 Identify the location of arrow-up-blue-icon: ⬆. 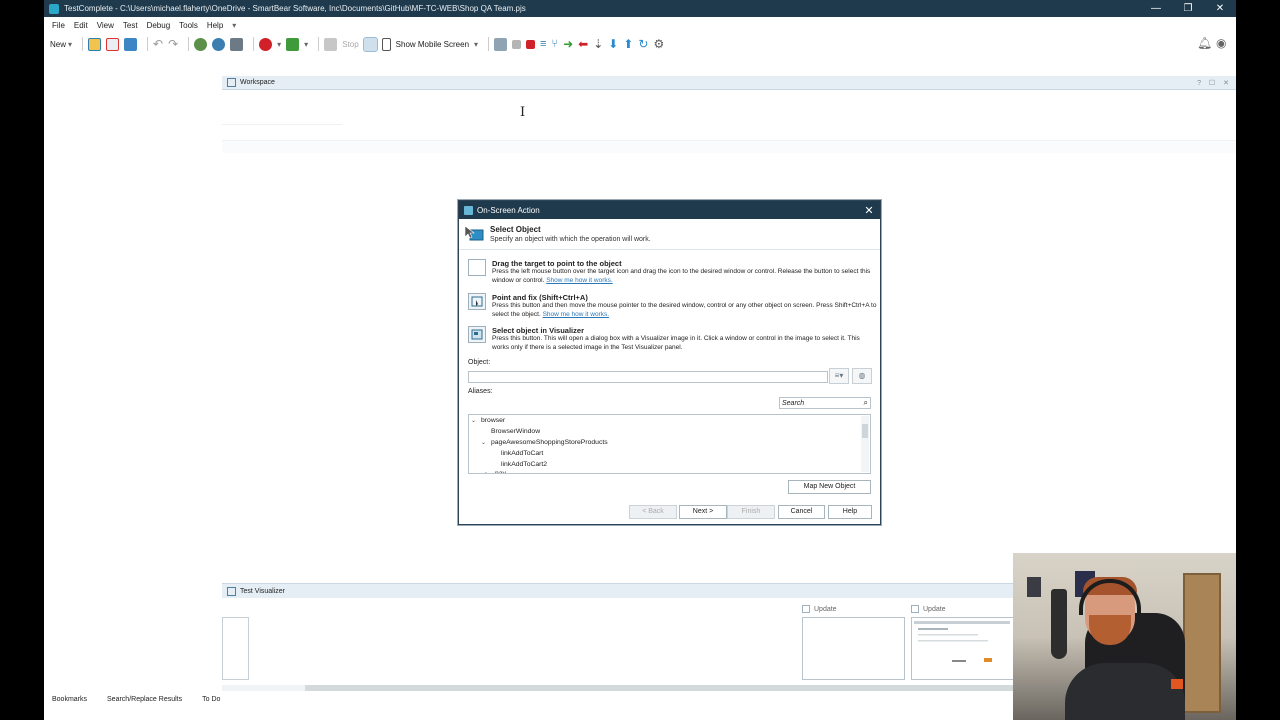
(628, 44).